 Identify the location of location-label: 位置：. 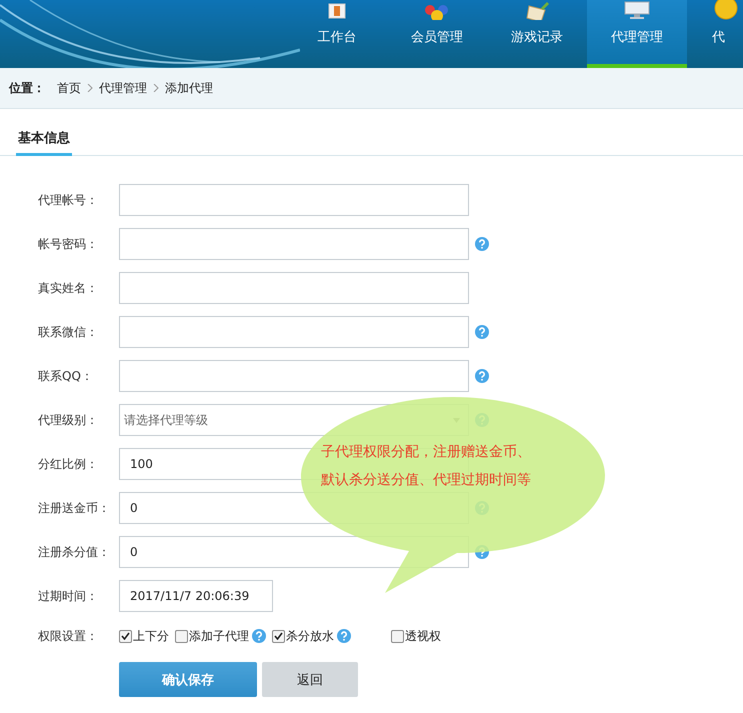
(27, 88).